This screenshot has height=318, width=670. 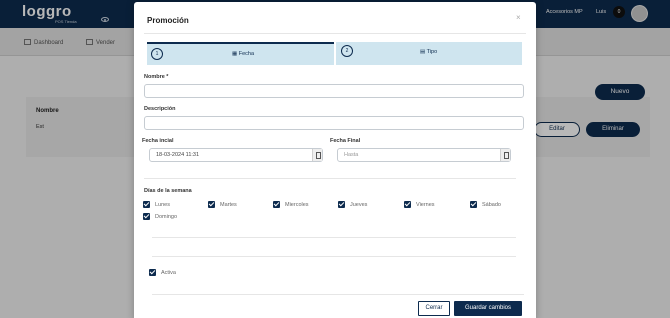 I want to click on fecha-final-label: Fecha Final, so click(x=345, y=141).